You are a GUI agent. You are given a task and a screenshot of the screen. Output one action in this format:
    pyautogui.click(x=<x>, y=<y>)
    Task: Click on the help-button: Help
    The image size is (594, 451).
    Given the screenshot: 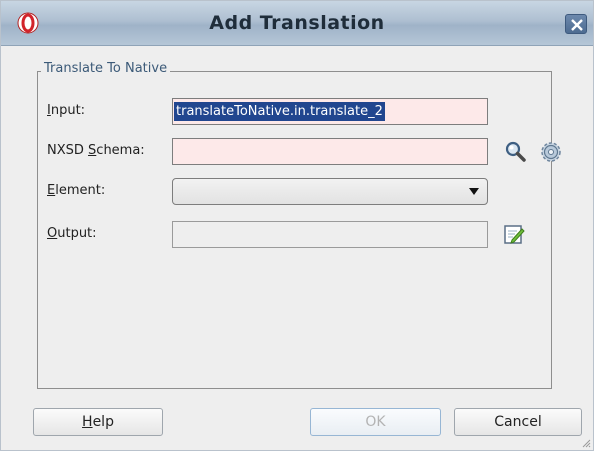 What is the action you would take?
    pyautogui.click(x=98, y=422)
    